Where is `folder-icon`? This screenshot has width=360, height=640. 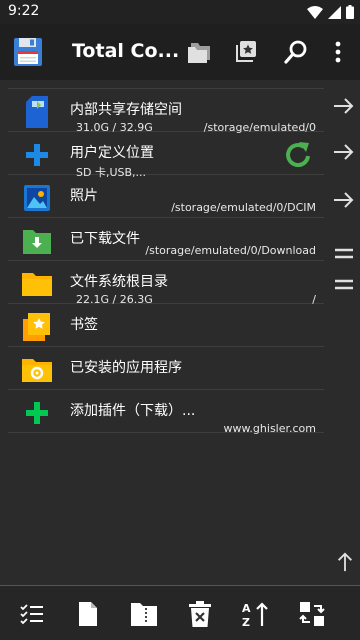
folder-icon is located at coordinates (37, 284).